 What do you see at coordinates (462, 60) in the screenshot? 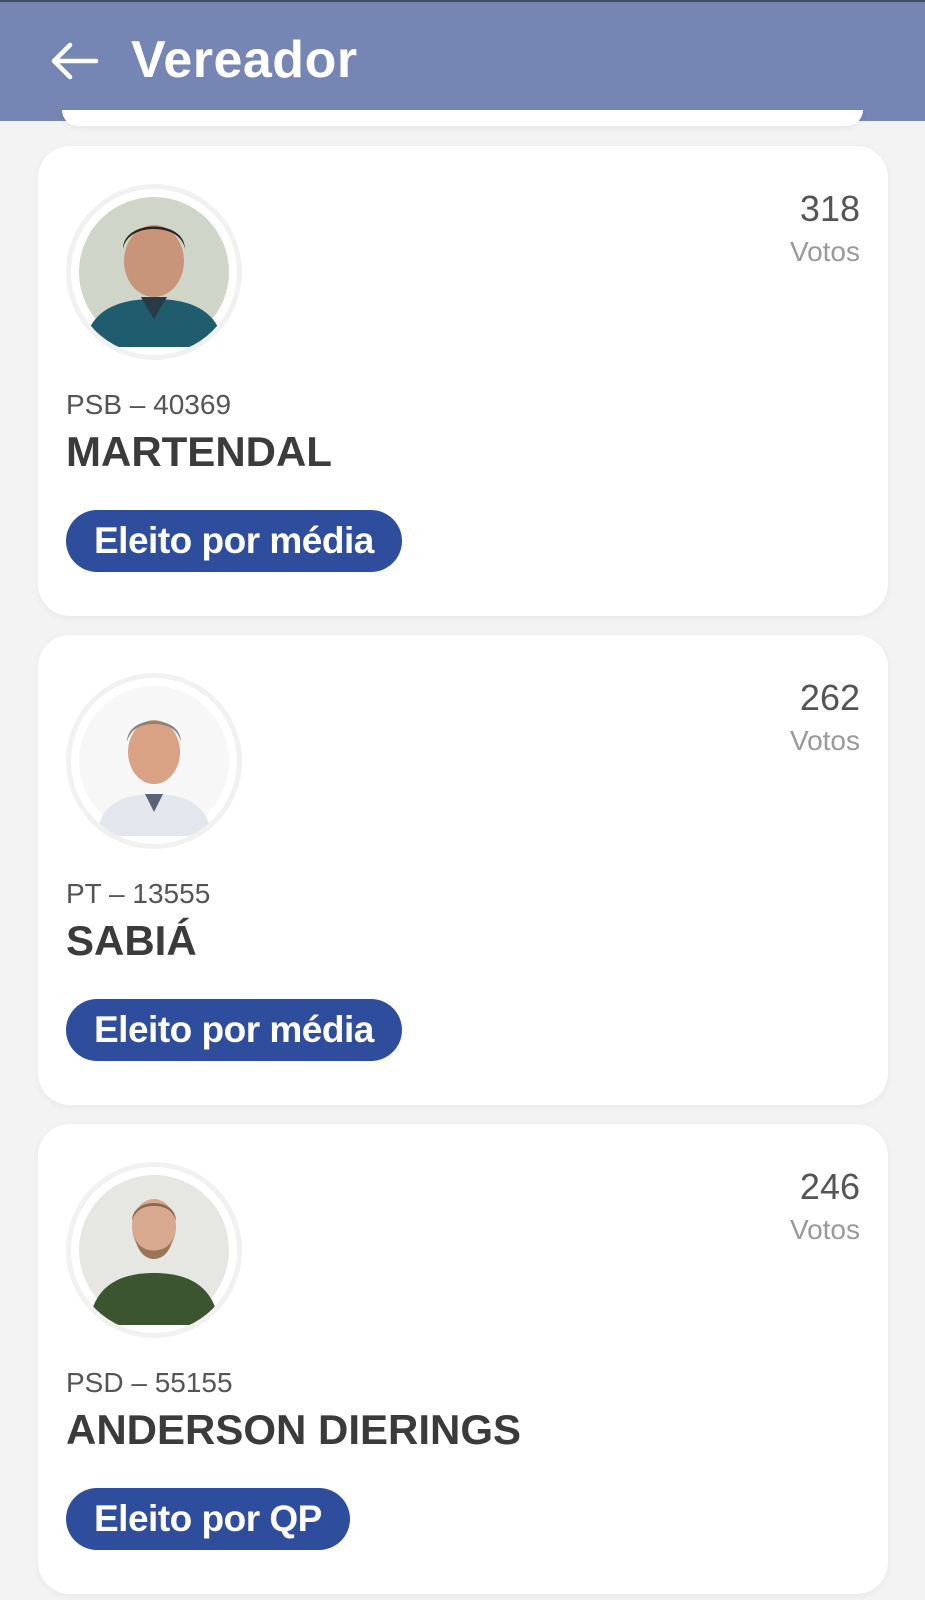
I see `app-bar: Vereador` at bounding box center [462, 60].